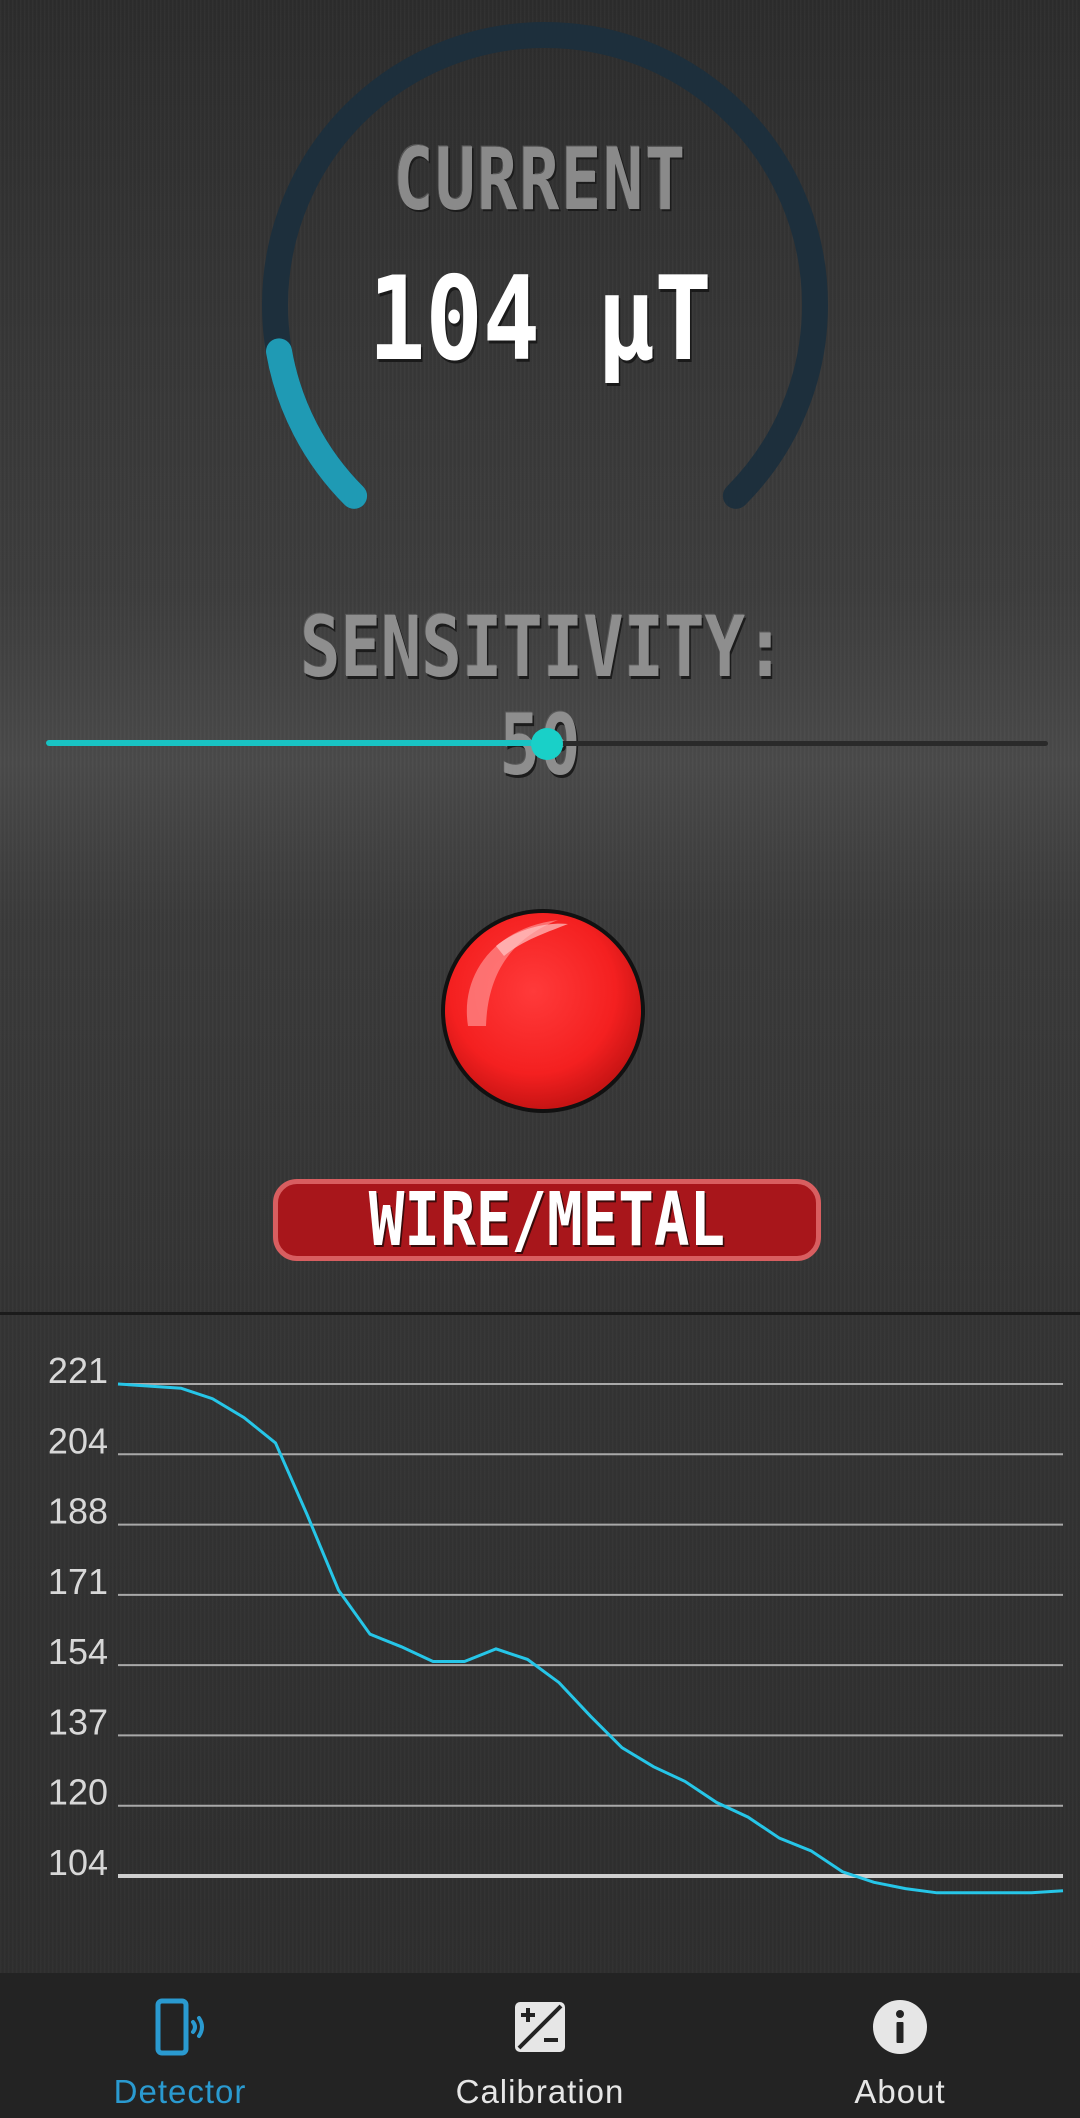 Image resolution: width=1080 pixels, height=2118 pixels. I want to click on y-tick-label: 104, so click(78, 1862).